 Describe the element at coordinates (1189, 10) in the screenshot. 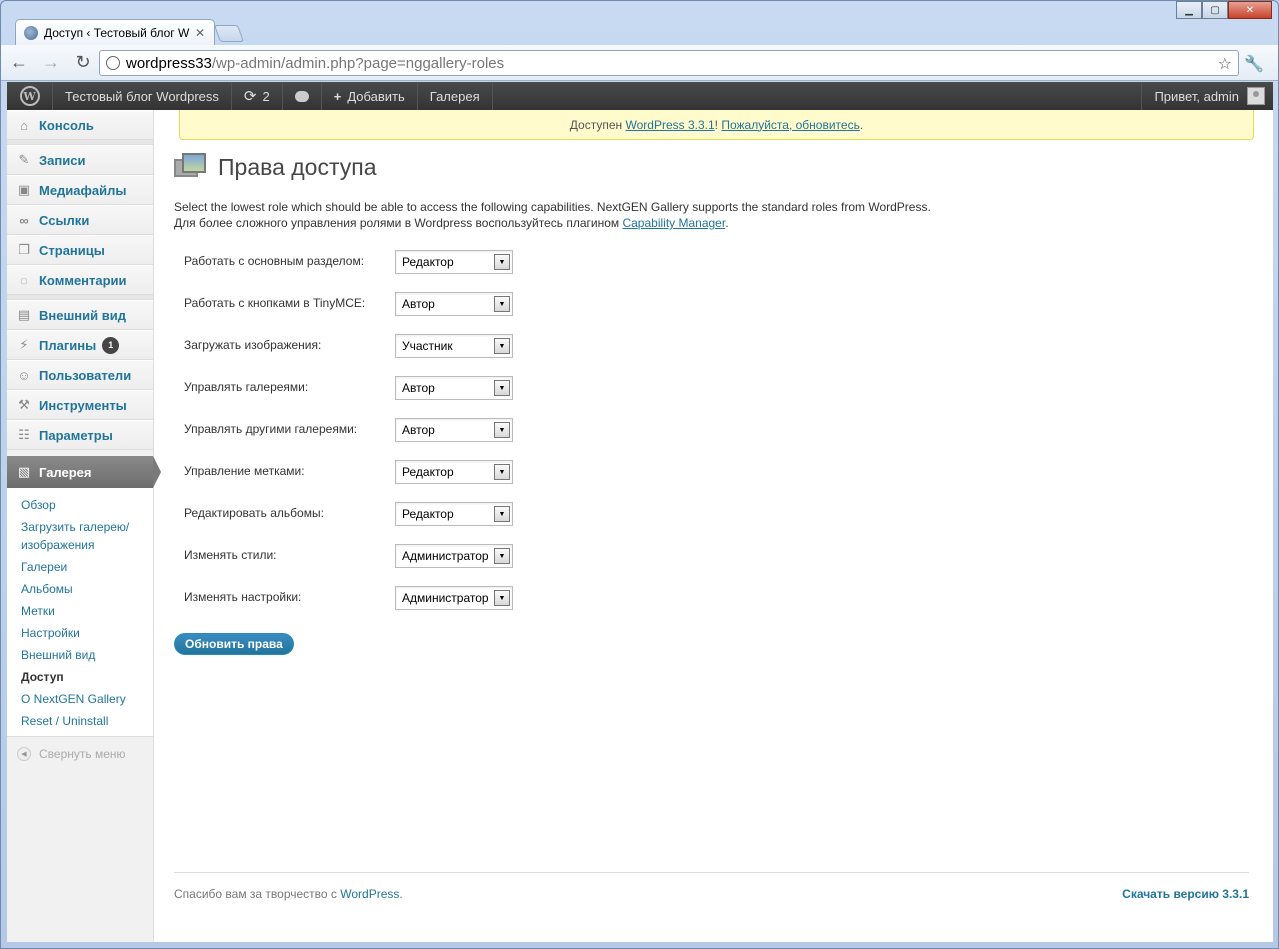

I see `minimize-button: ▁` at that location.